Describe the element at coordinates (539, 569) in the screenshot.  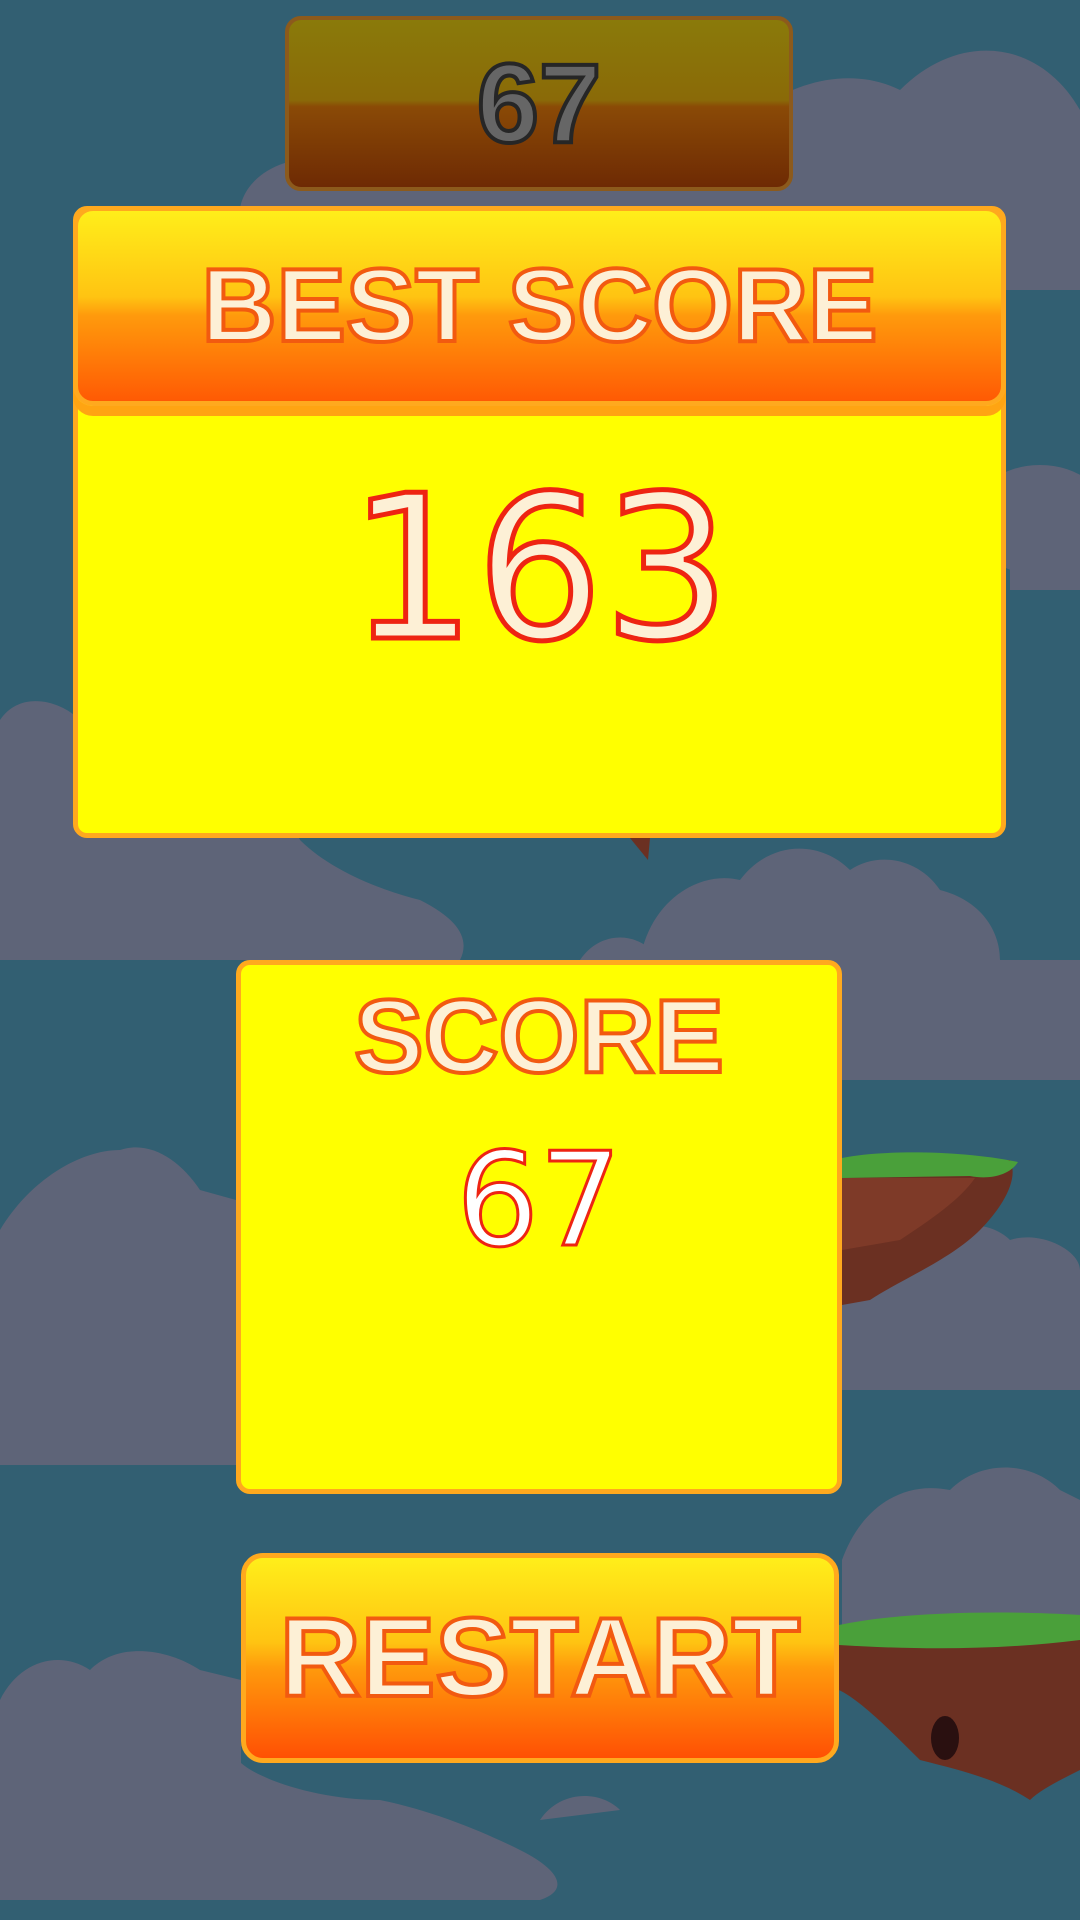
I see `best-score-value: 163` at that location.